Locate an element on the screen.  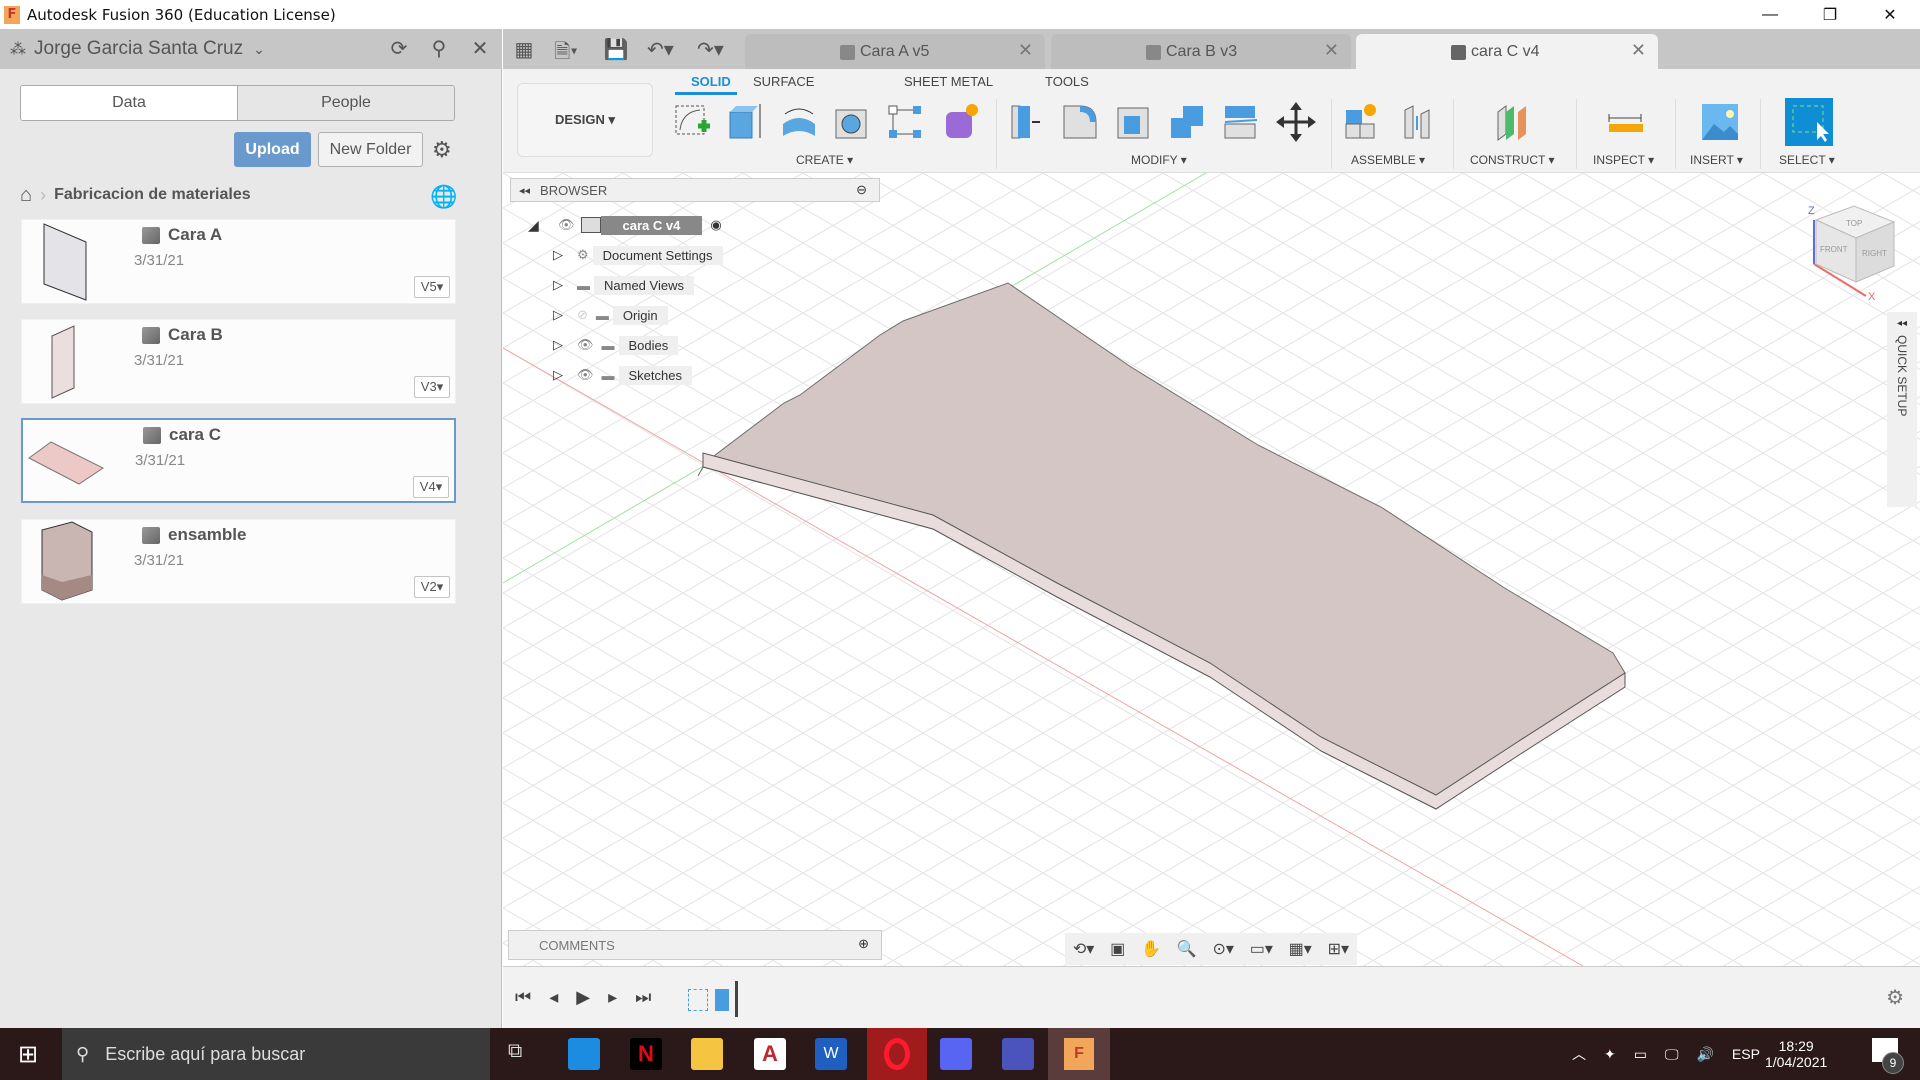
minimize-button: — is located at coordinates (1770, 14).